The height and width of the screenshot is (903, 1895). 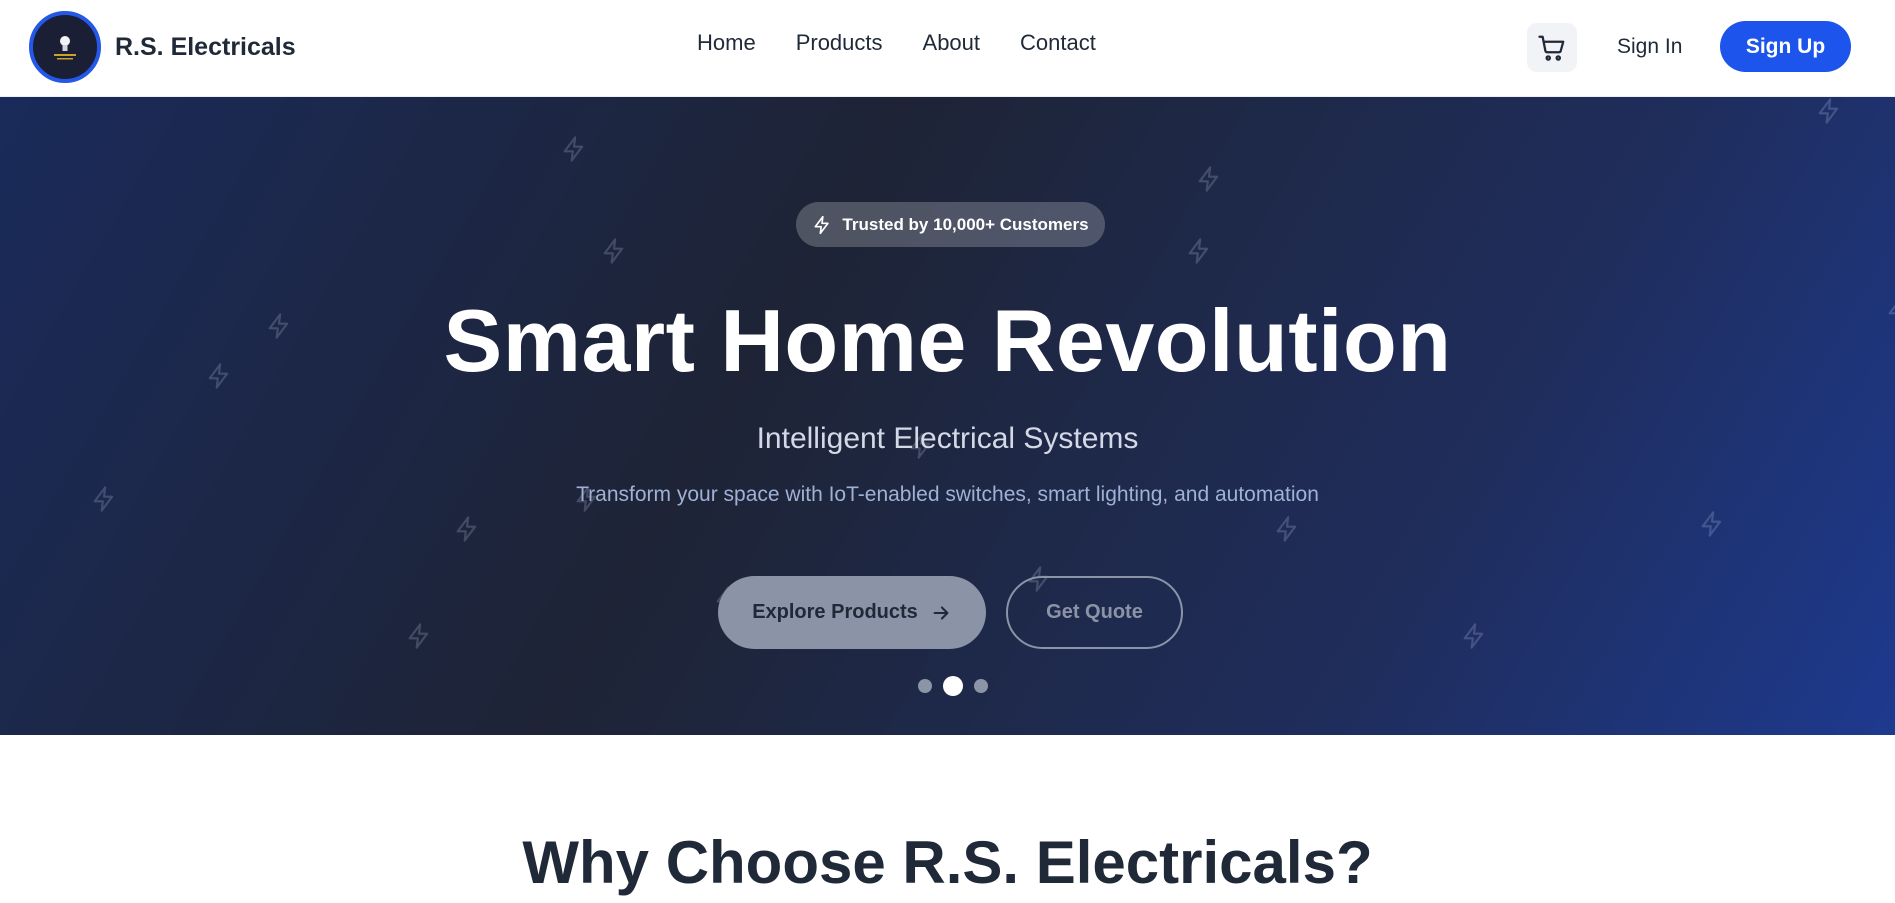 I want to click on nav-links: Home Products About Contact, so click(x=916, y=43).